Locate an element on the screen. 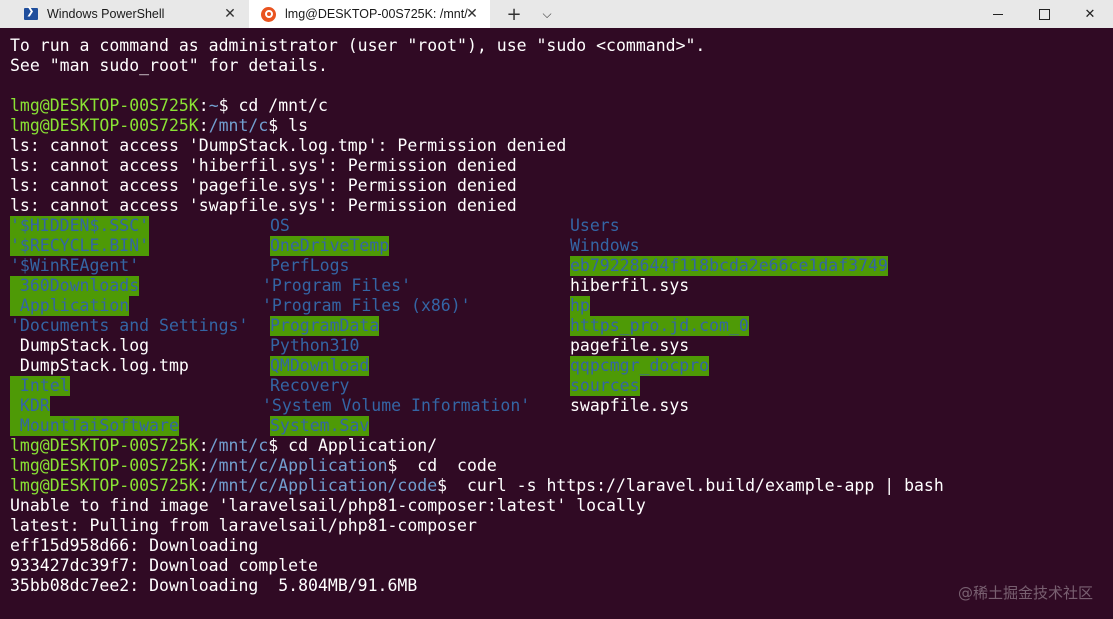 The width and height of the screenshot is (1113, 619). ls-row: Intel Recovery sources is located at coordinates (561, 386).